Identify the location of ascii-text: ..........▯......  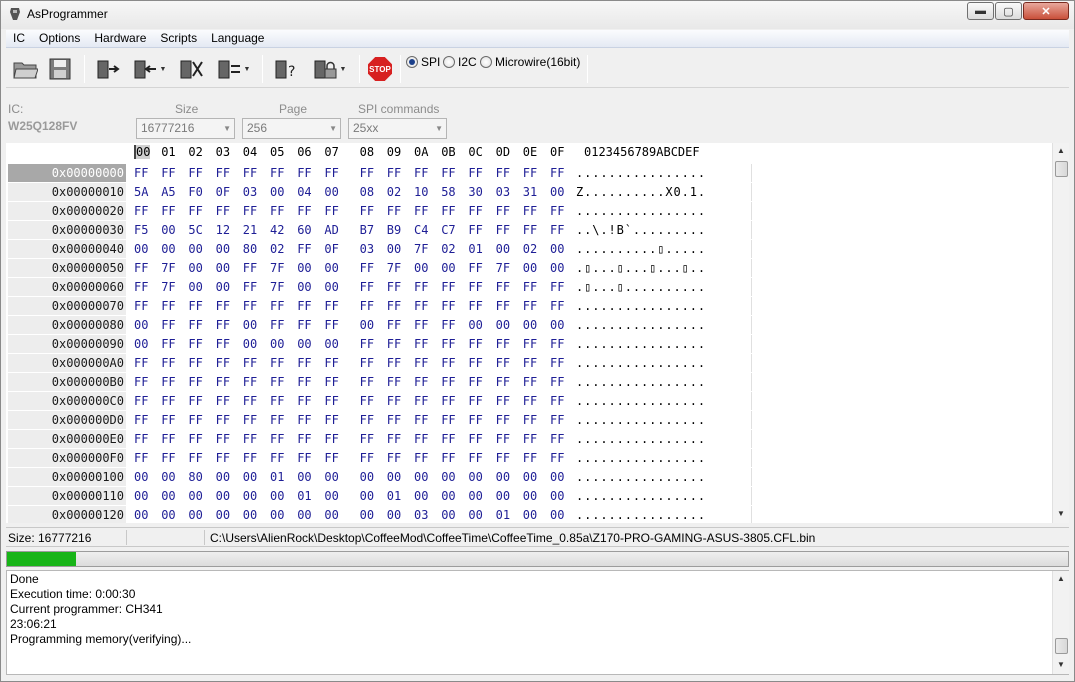
(664, 249).